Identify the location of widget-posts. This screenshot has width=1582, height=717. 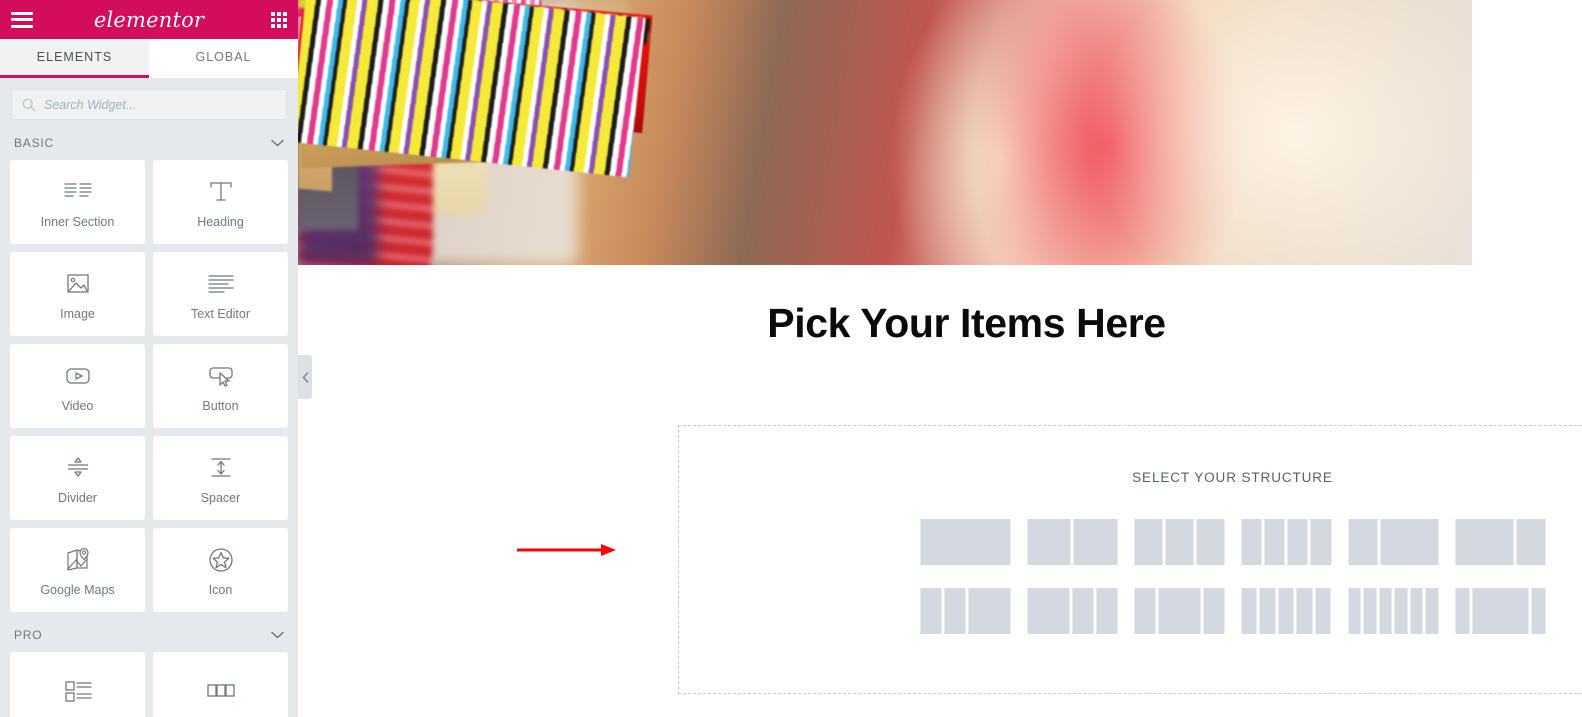
(77, 684).